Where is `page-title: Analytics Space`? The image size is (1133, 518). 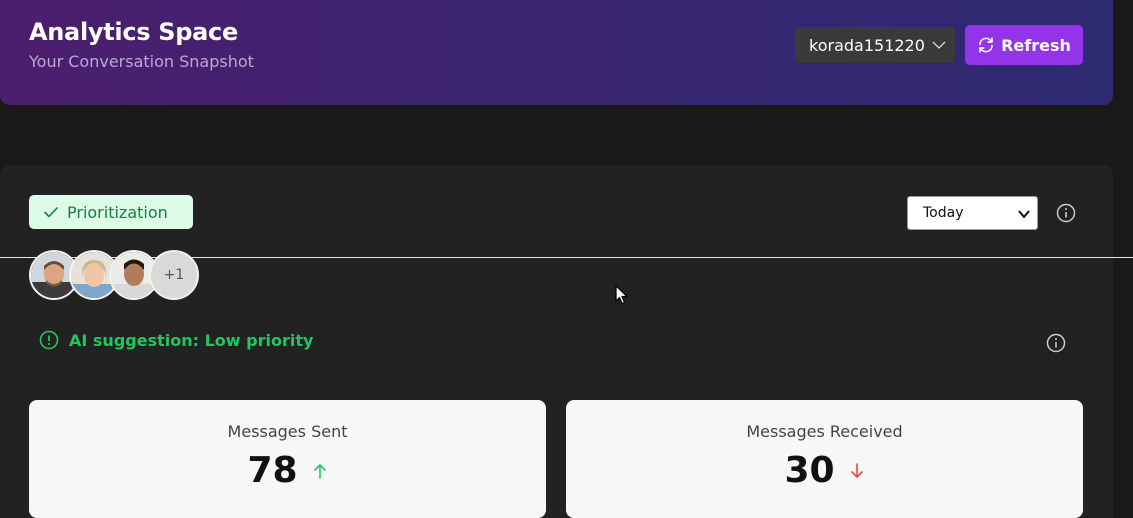 page-title: Analytics Space is located at coordinates (133, 32).